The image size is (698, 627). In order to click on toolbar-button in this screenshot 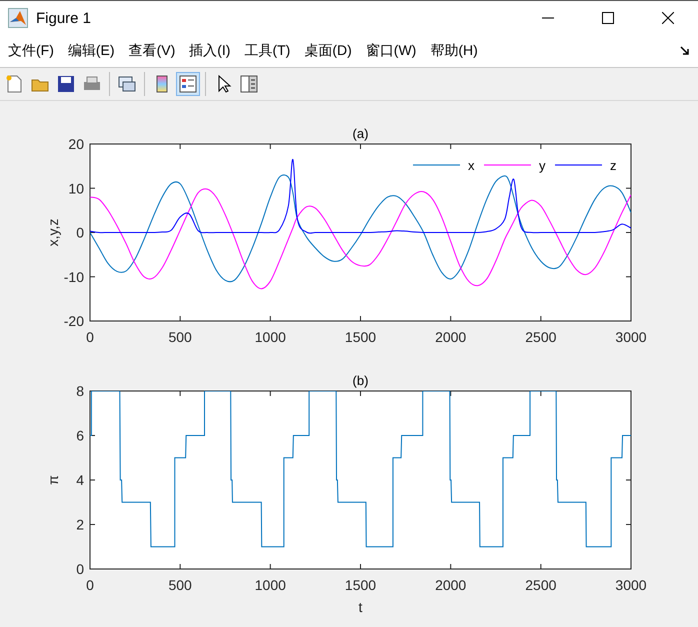, I will do `click(188, 84)`.